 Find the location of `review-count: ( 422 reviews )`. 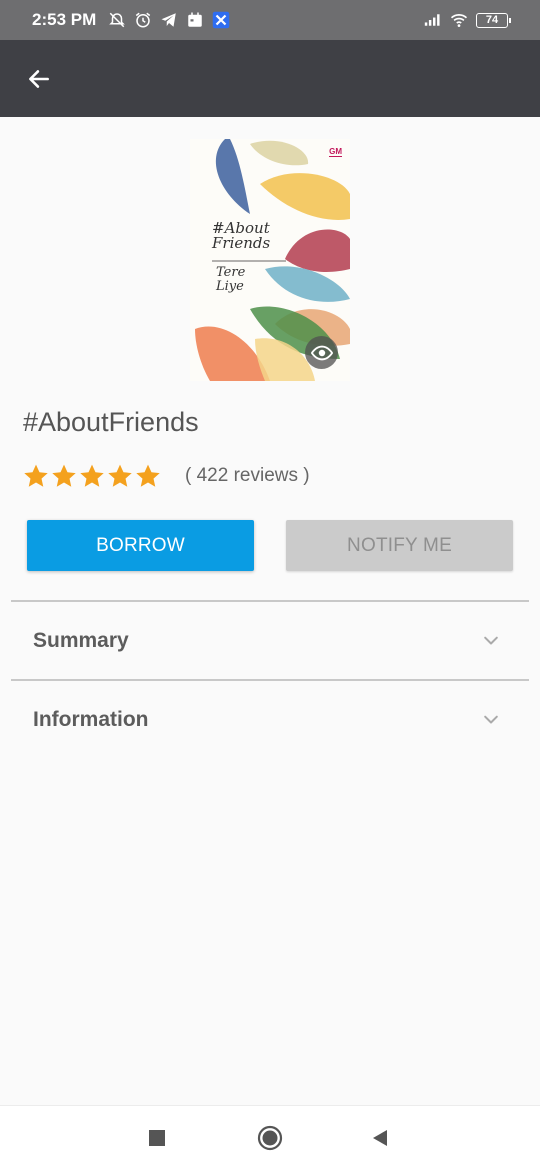

review-count: ( 422 reviews ) is located at coordinates (247, 475).